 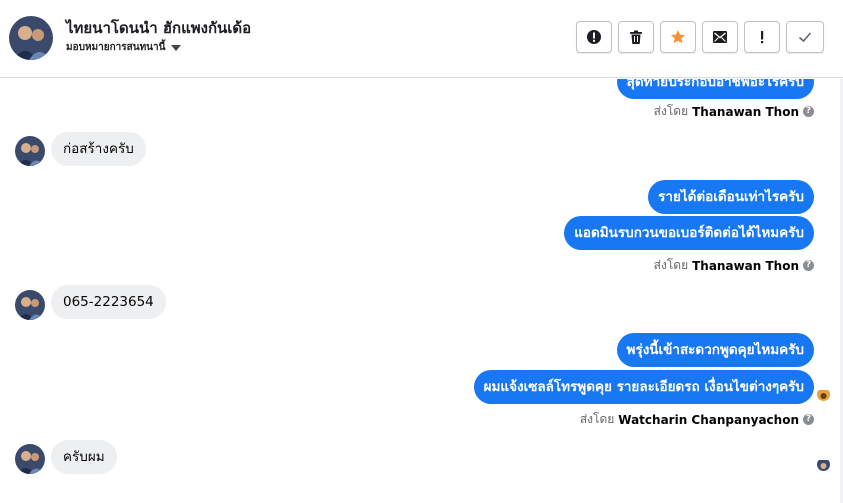 I want to click on follow-up-button, so click(x=762, y=37).